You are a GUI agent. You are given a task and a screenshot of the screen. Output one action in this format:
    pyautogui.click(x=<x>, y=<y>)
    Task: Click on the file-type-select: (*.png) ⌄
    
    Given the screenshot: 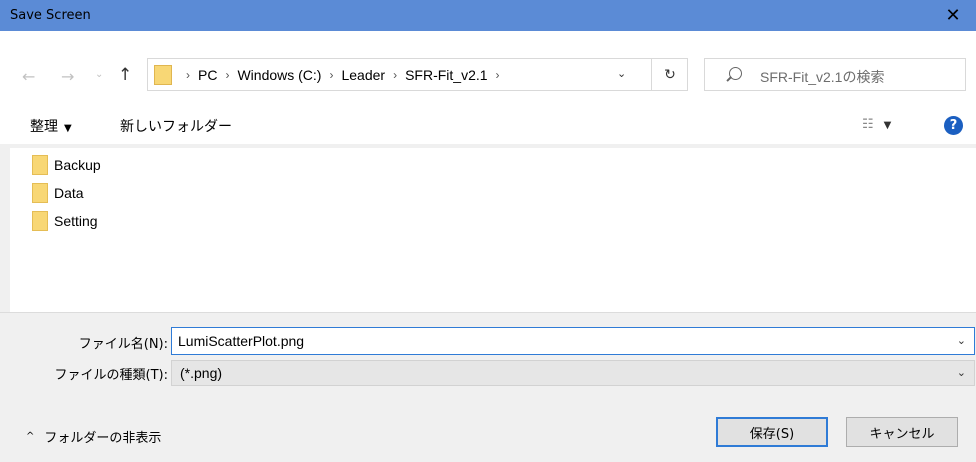 What is the action you would take?
    pyautogui.click(x=573, y=373)
    